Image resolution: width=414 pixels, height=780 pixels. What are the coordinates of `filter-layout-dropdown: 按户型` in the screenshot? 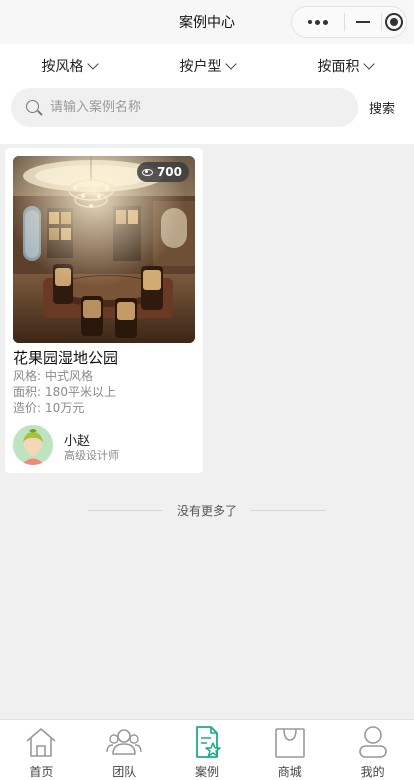 It's located at (207, 66).